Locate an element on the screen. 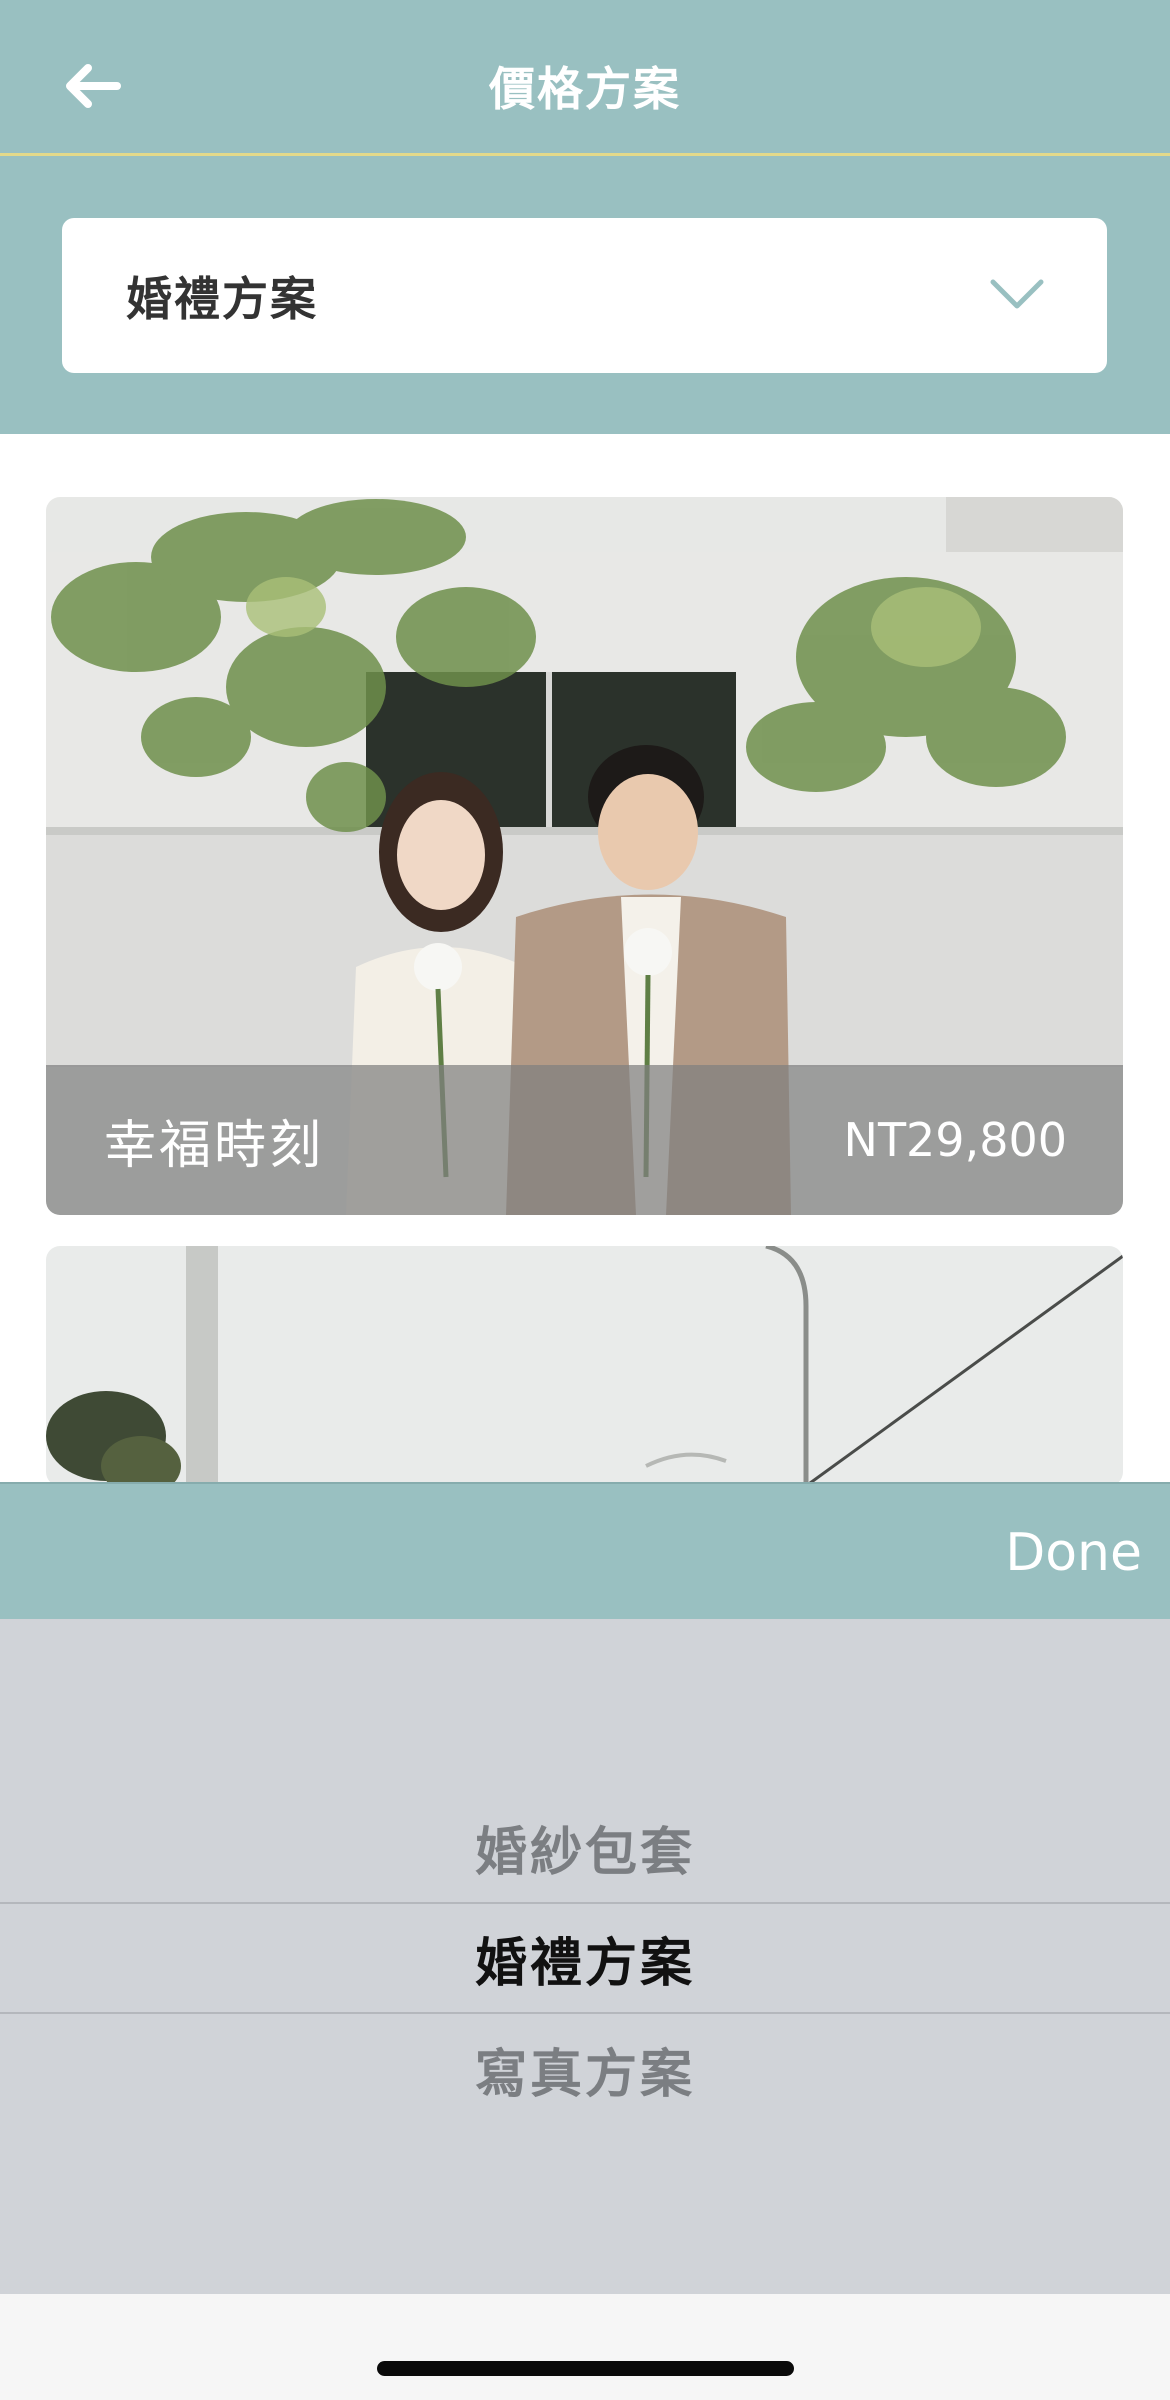  category-select: 婚禮方案 is located at coordinates (584, 295).